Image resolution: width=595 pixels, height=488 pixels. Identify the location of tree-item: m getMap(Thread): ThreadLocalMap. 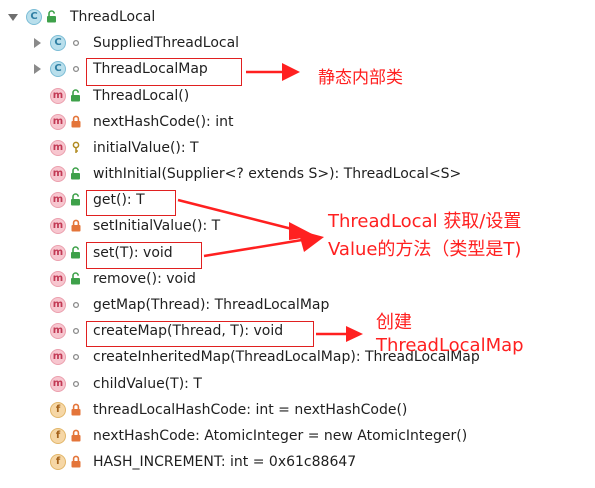
(297, 305).